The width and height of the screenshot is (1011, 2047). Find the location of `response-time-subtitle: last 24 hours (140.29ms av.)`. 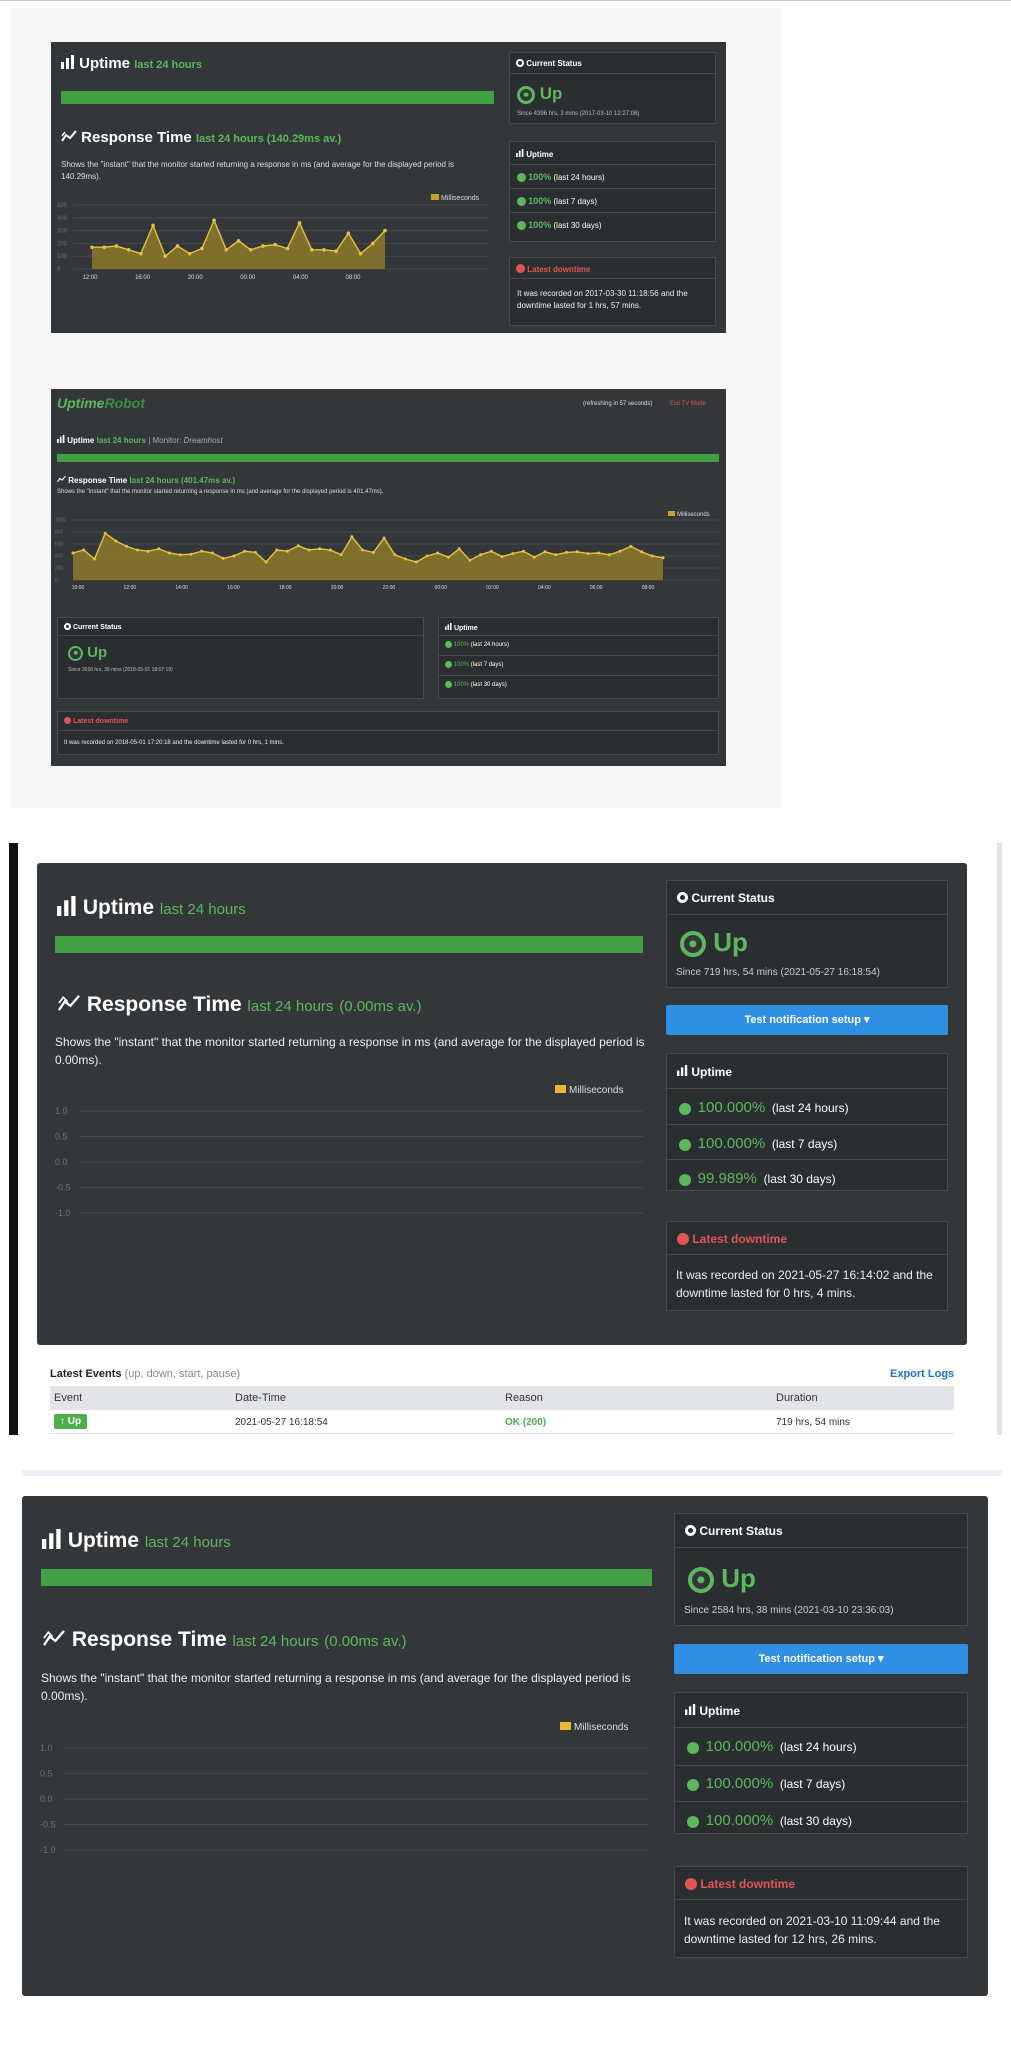

response-time-subtitle: last 24 hours (140.29ms av.) is located at coordinates (268, 139).